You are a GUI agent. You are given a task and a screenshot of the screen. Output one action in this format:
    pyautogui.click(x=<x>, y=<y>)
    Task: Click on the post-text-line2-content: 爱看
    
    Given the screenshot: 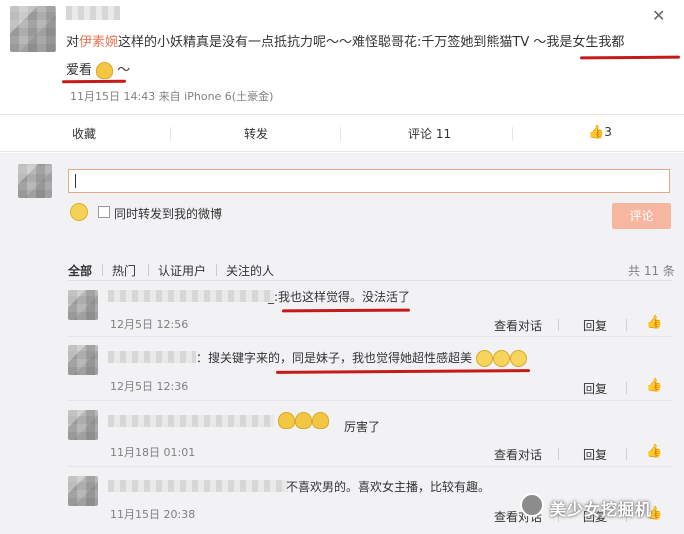 What is the action you would take?
    pyautogui.click(x=79, y=70)
    